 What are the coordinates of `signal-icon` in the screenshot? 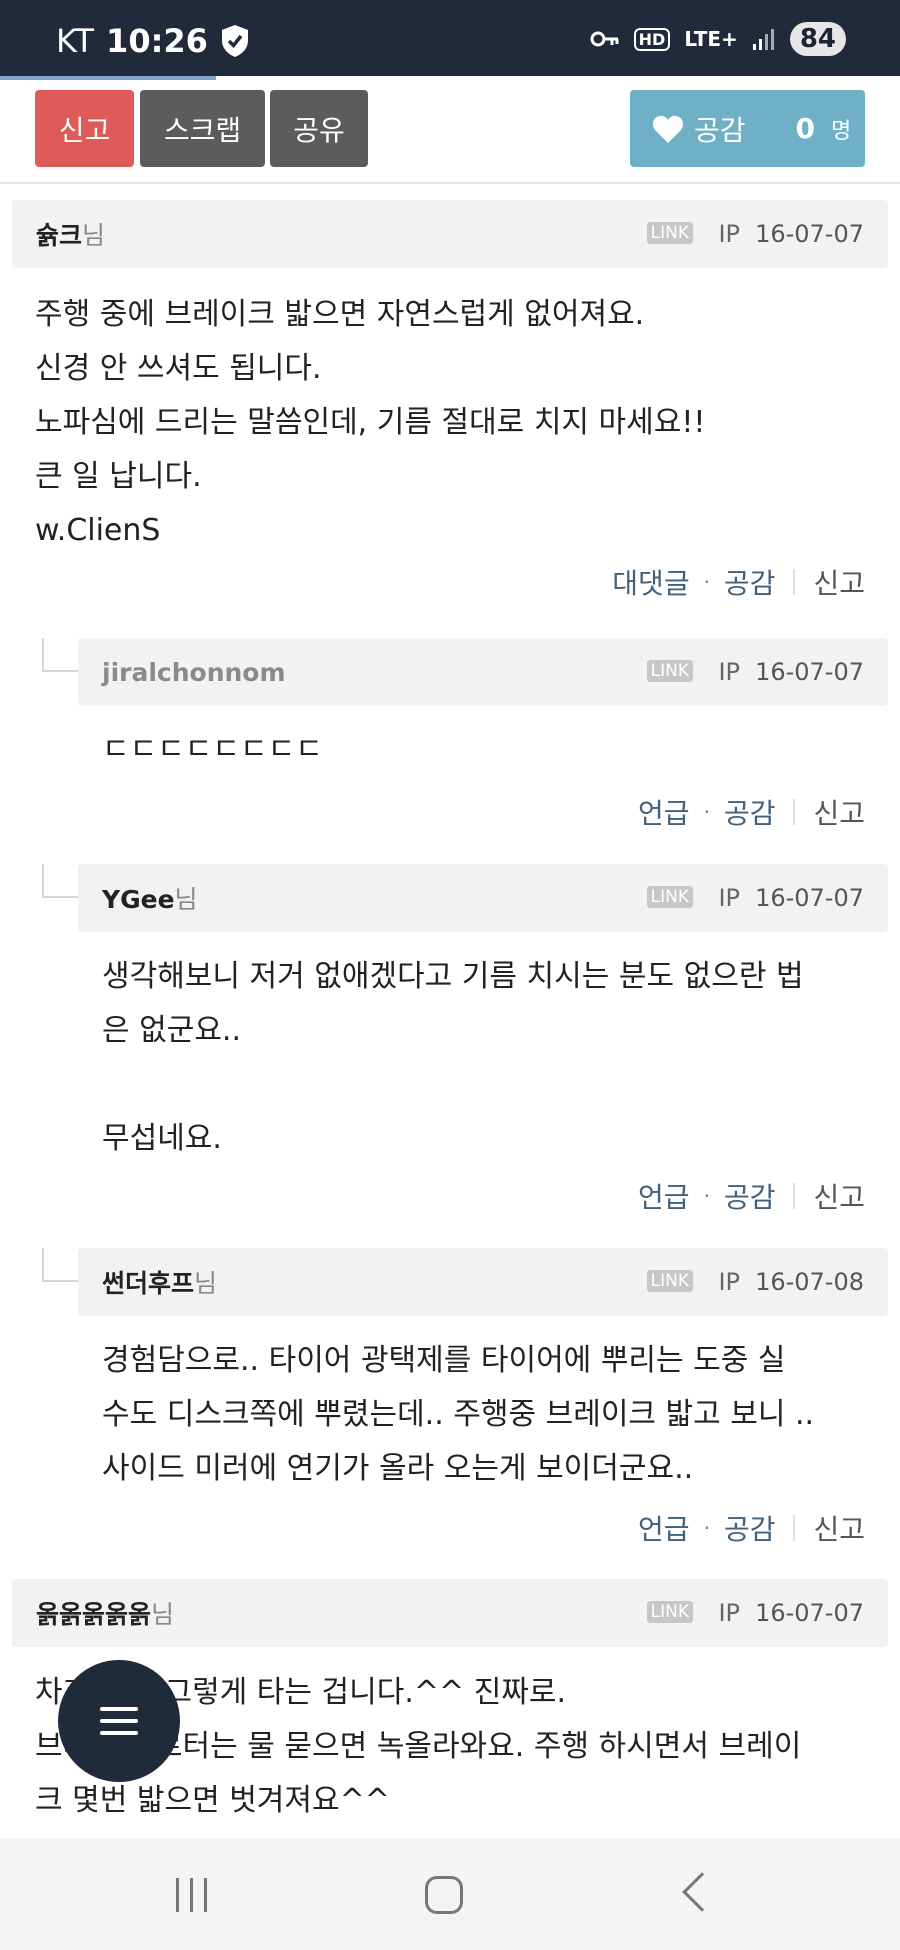 It's located at (763, 39).